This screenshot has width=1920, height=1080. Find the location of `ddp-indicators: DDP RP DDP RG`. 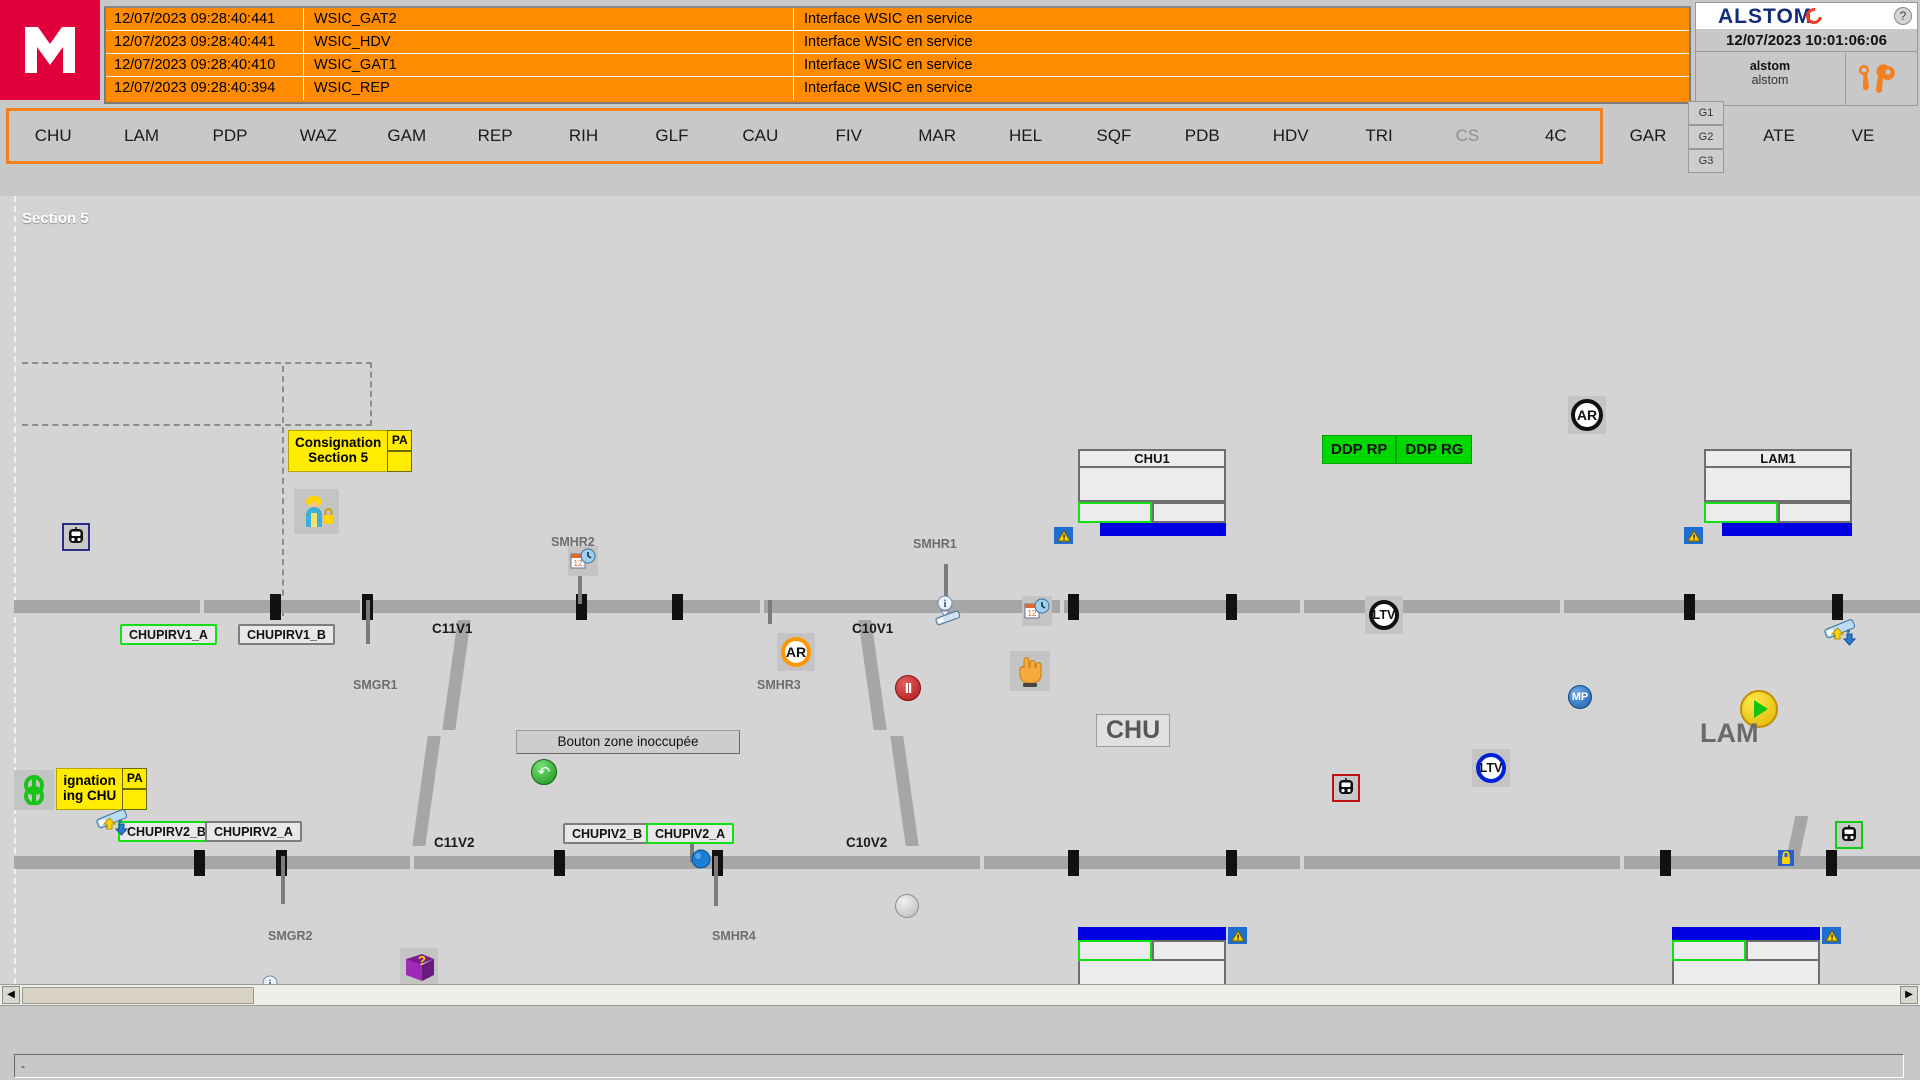

ddp-indicators: DDP RP DDP RG is located at coordinates (1397, 449).